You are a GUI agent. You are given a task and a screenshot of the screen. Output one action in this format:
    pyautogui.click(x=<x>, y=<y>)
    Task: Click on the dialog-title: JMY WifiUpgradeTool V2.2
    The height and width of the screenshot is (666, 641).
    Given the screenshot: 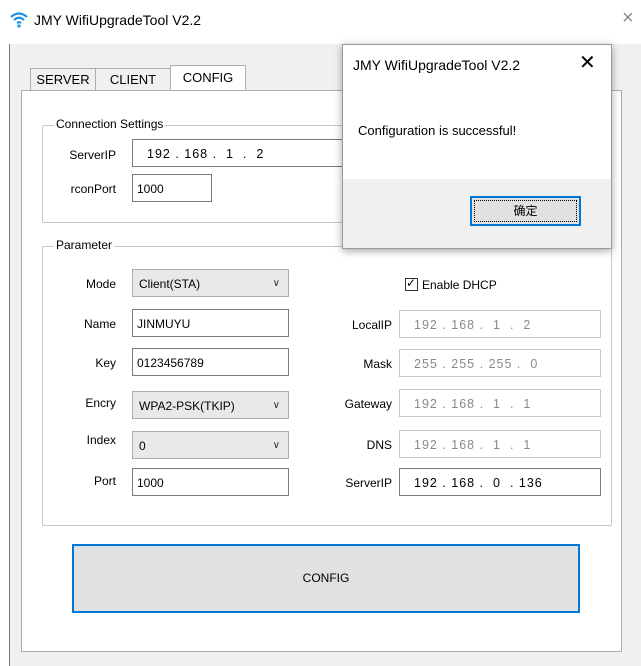 What is the action you would take?
    pyautogui.click(x=437, y=65)
    